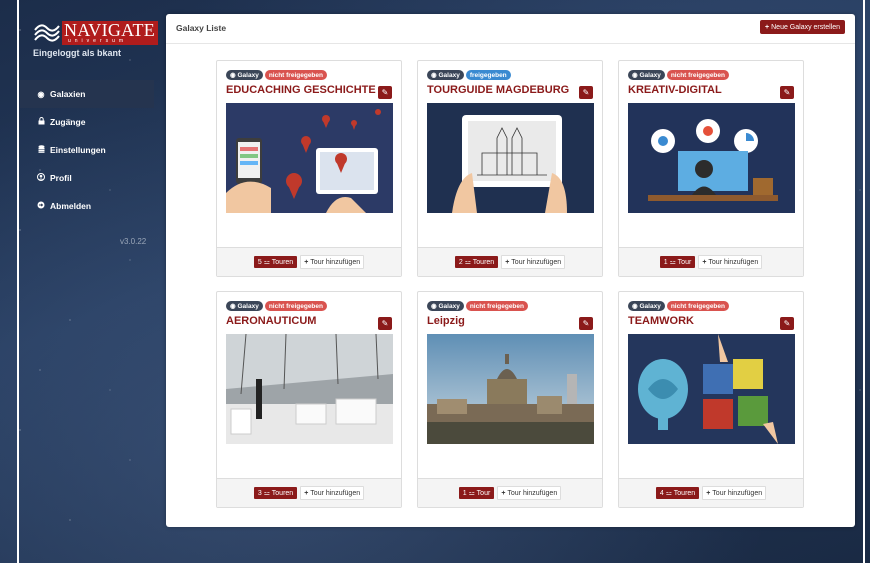 The image size is (870, 563). Describe the element at coordinates (41, 178) in the screenshot. I see `user-circle-icon` at that location.